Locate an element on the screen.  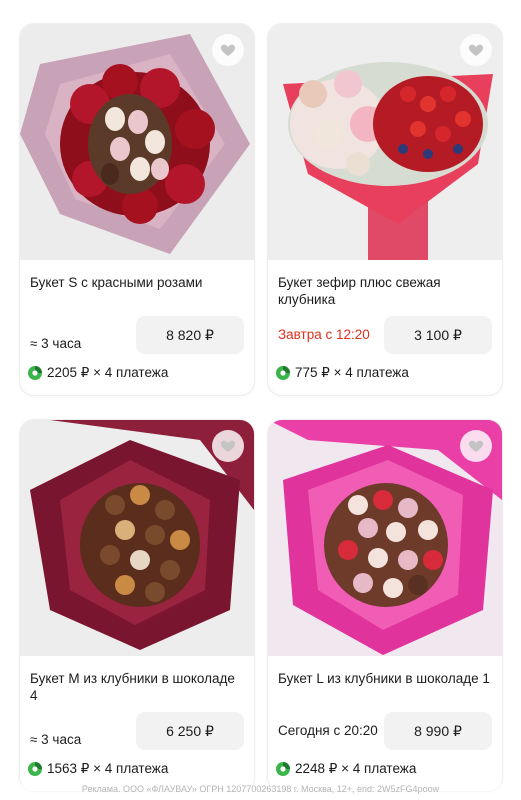
price-button: 6 250 ₽ is located at coordinates (190, 731).